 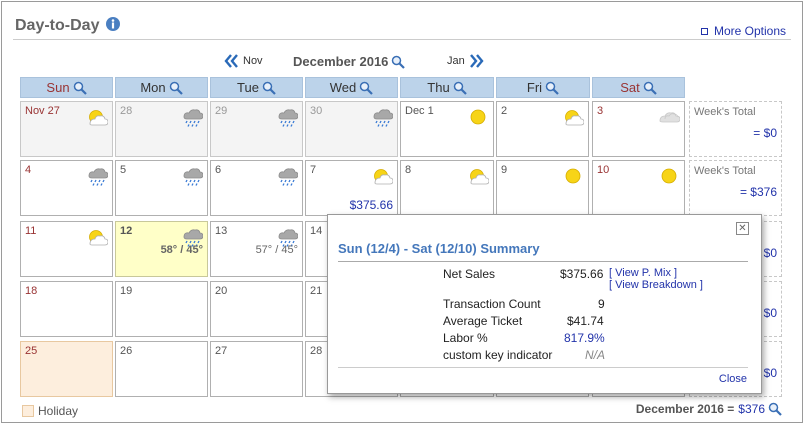 I want to click on view-breakdown-link: [ View Breakdown ], so click(x=656, y=285).